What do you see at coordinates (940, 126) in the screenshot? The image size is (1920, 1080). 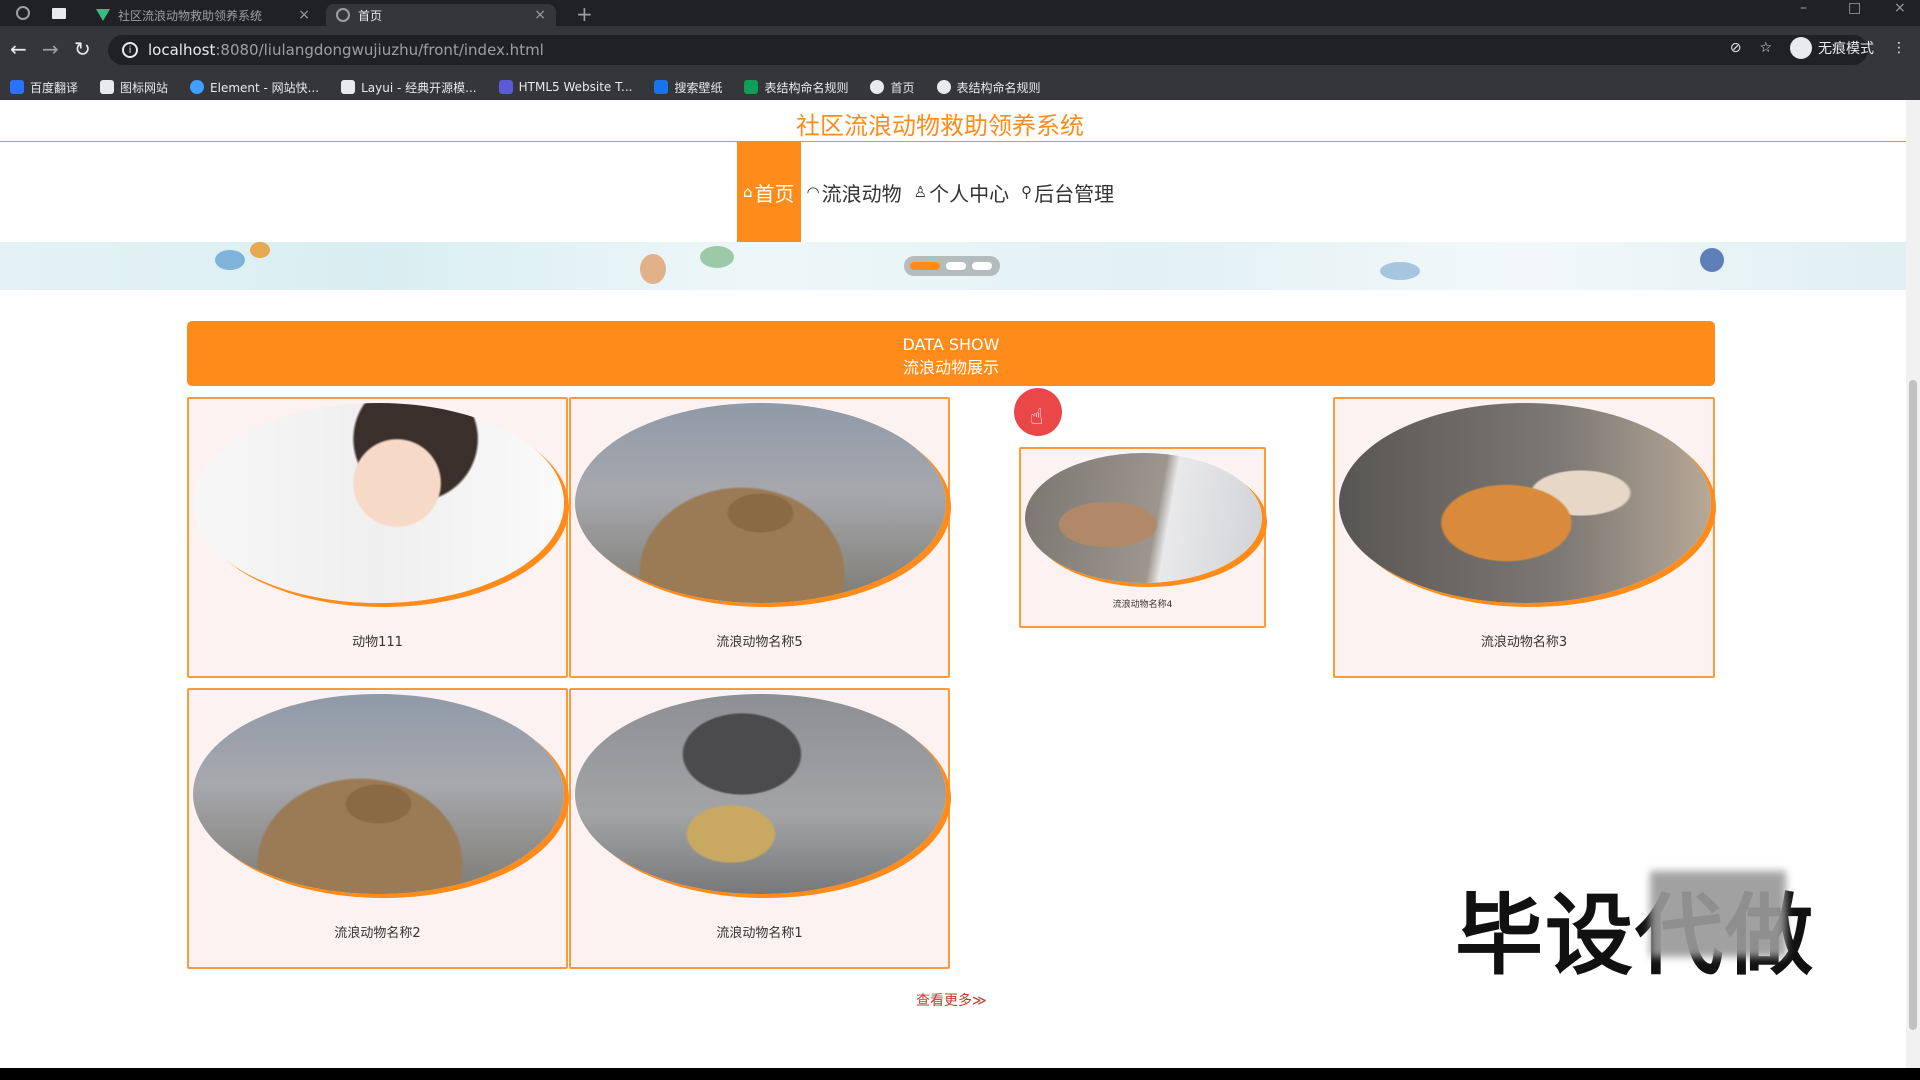 I see `site-title: 社区流浪动物救助领养系统` at bounding box center [940, 126].